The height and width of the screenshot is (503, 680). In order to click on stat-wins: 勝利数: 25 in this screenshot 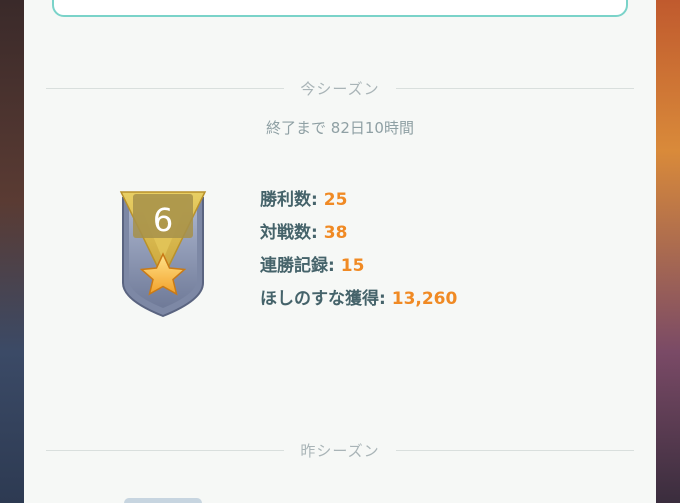, I will do `click(358, 204)`.